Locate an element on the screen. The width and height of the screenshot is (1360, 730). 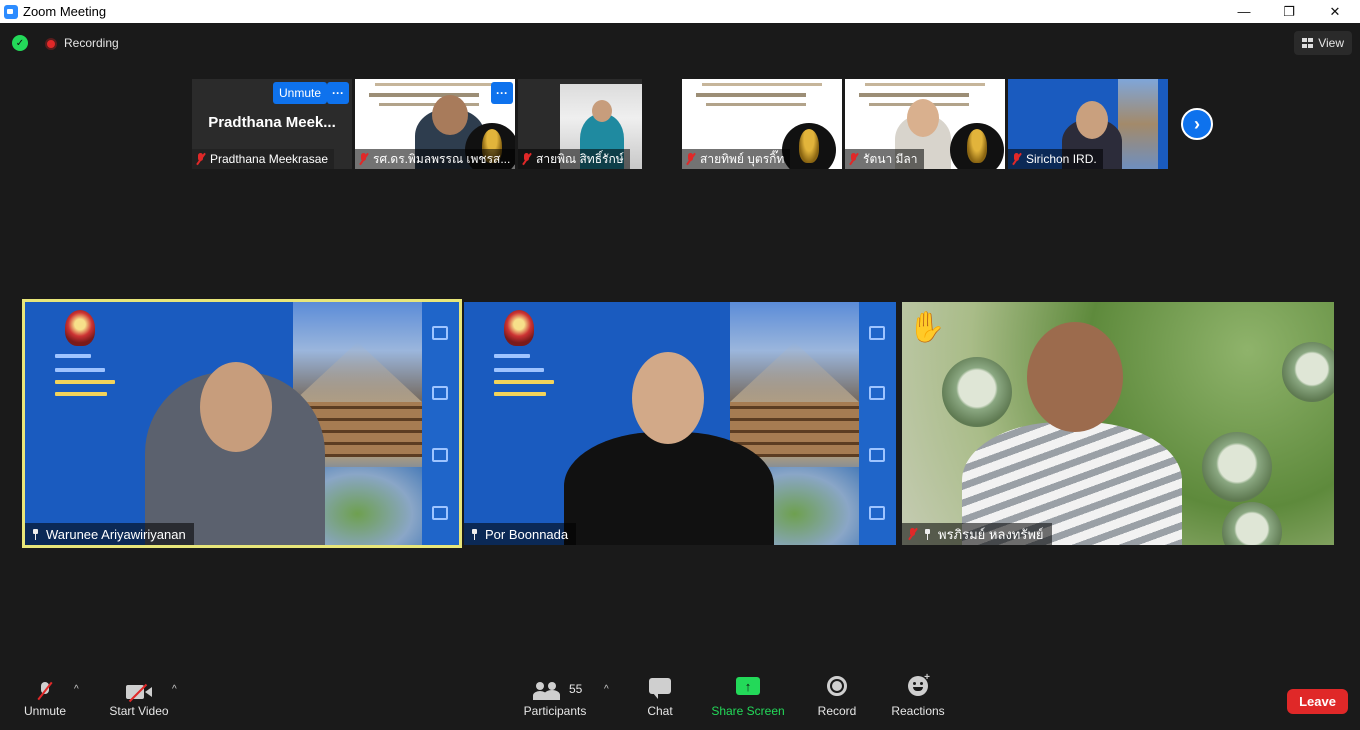
participant-name: Sirichon IRD. is located at coordinates (1061, 159).